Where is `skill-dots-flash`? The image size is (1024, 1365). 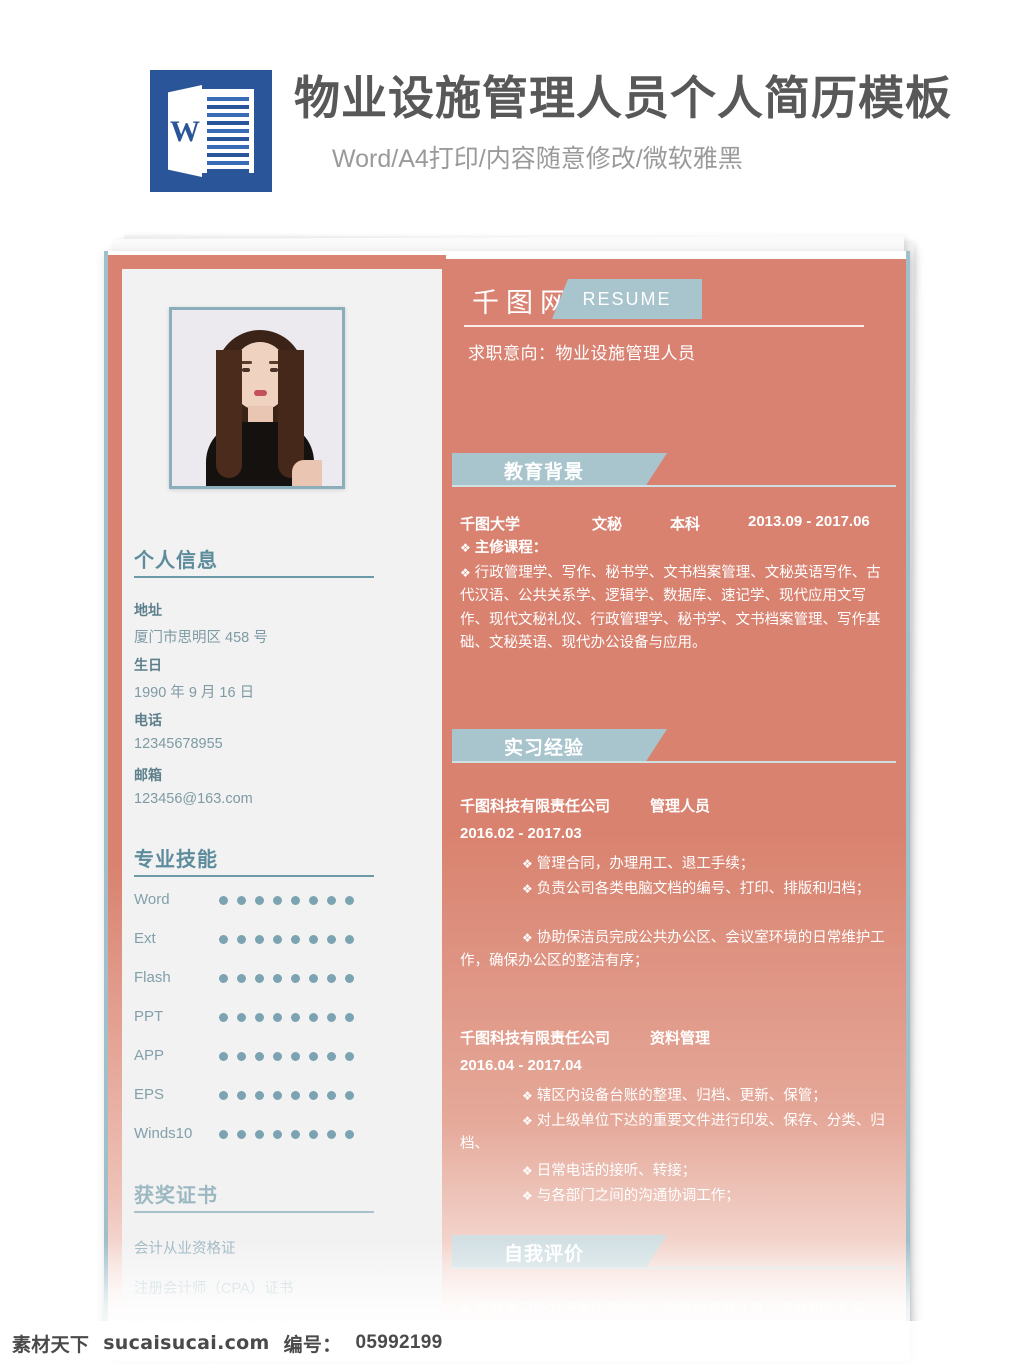
skill-dots-flash is located at coordinates (286, 978).